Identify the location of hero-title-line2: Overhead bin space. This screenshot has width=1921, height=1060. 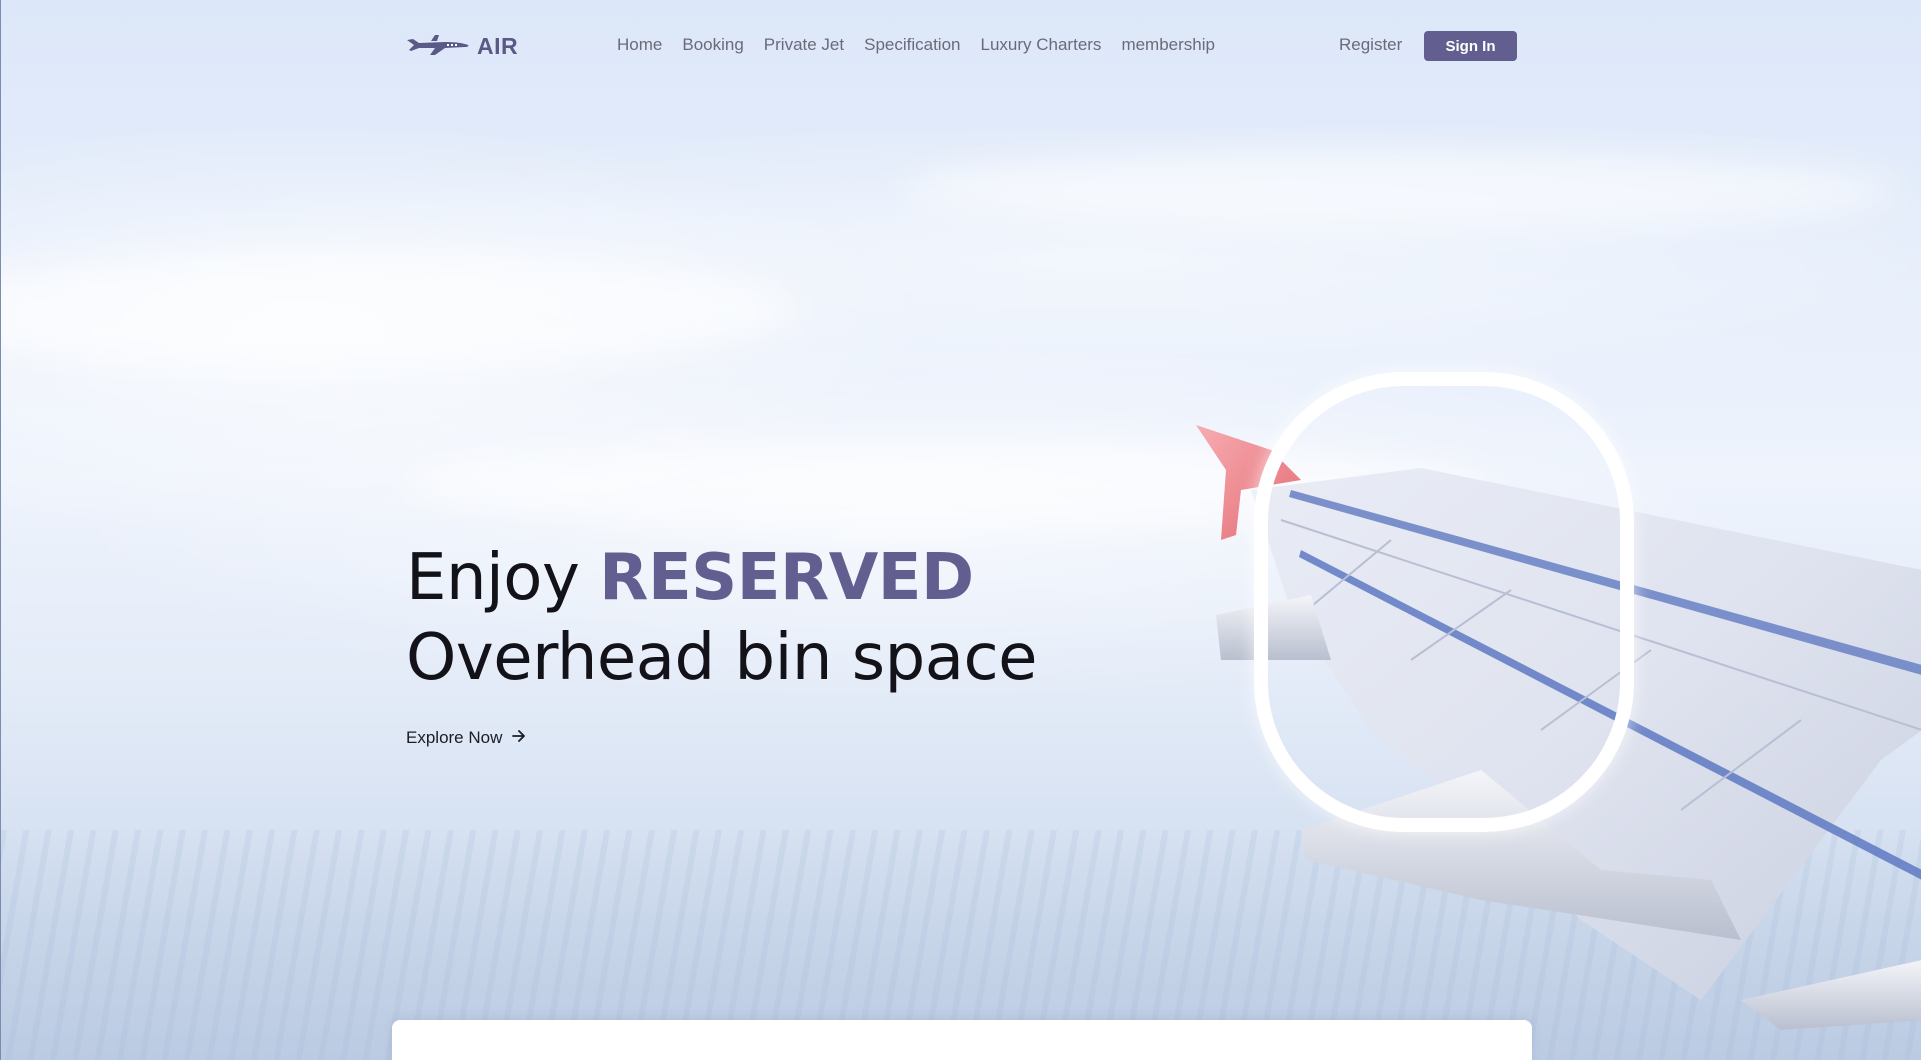
(722, 658).